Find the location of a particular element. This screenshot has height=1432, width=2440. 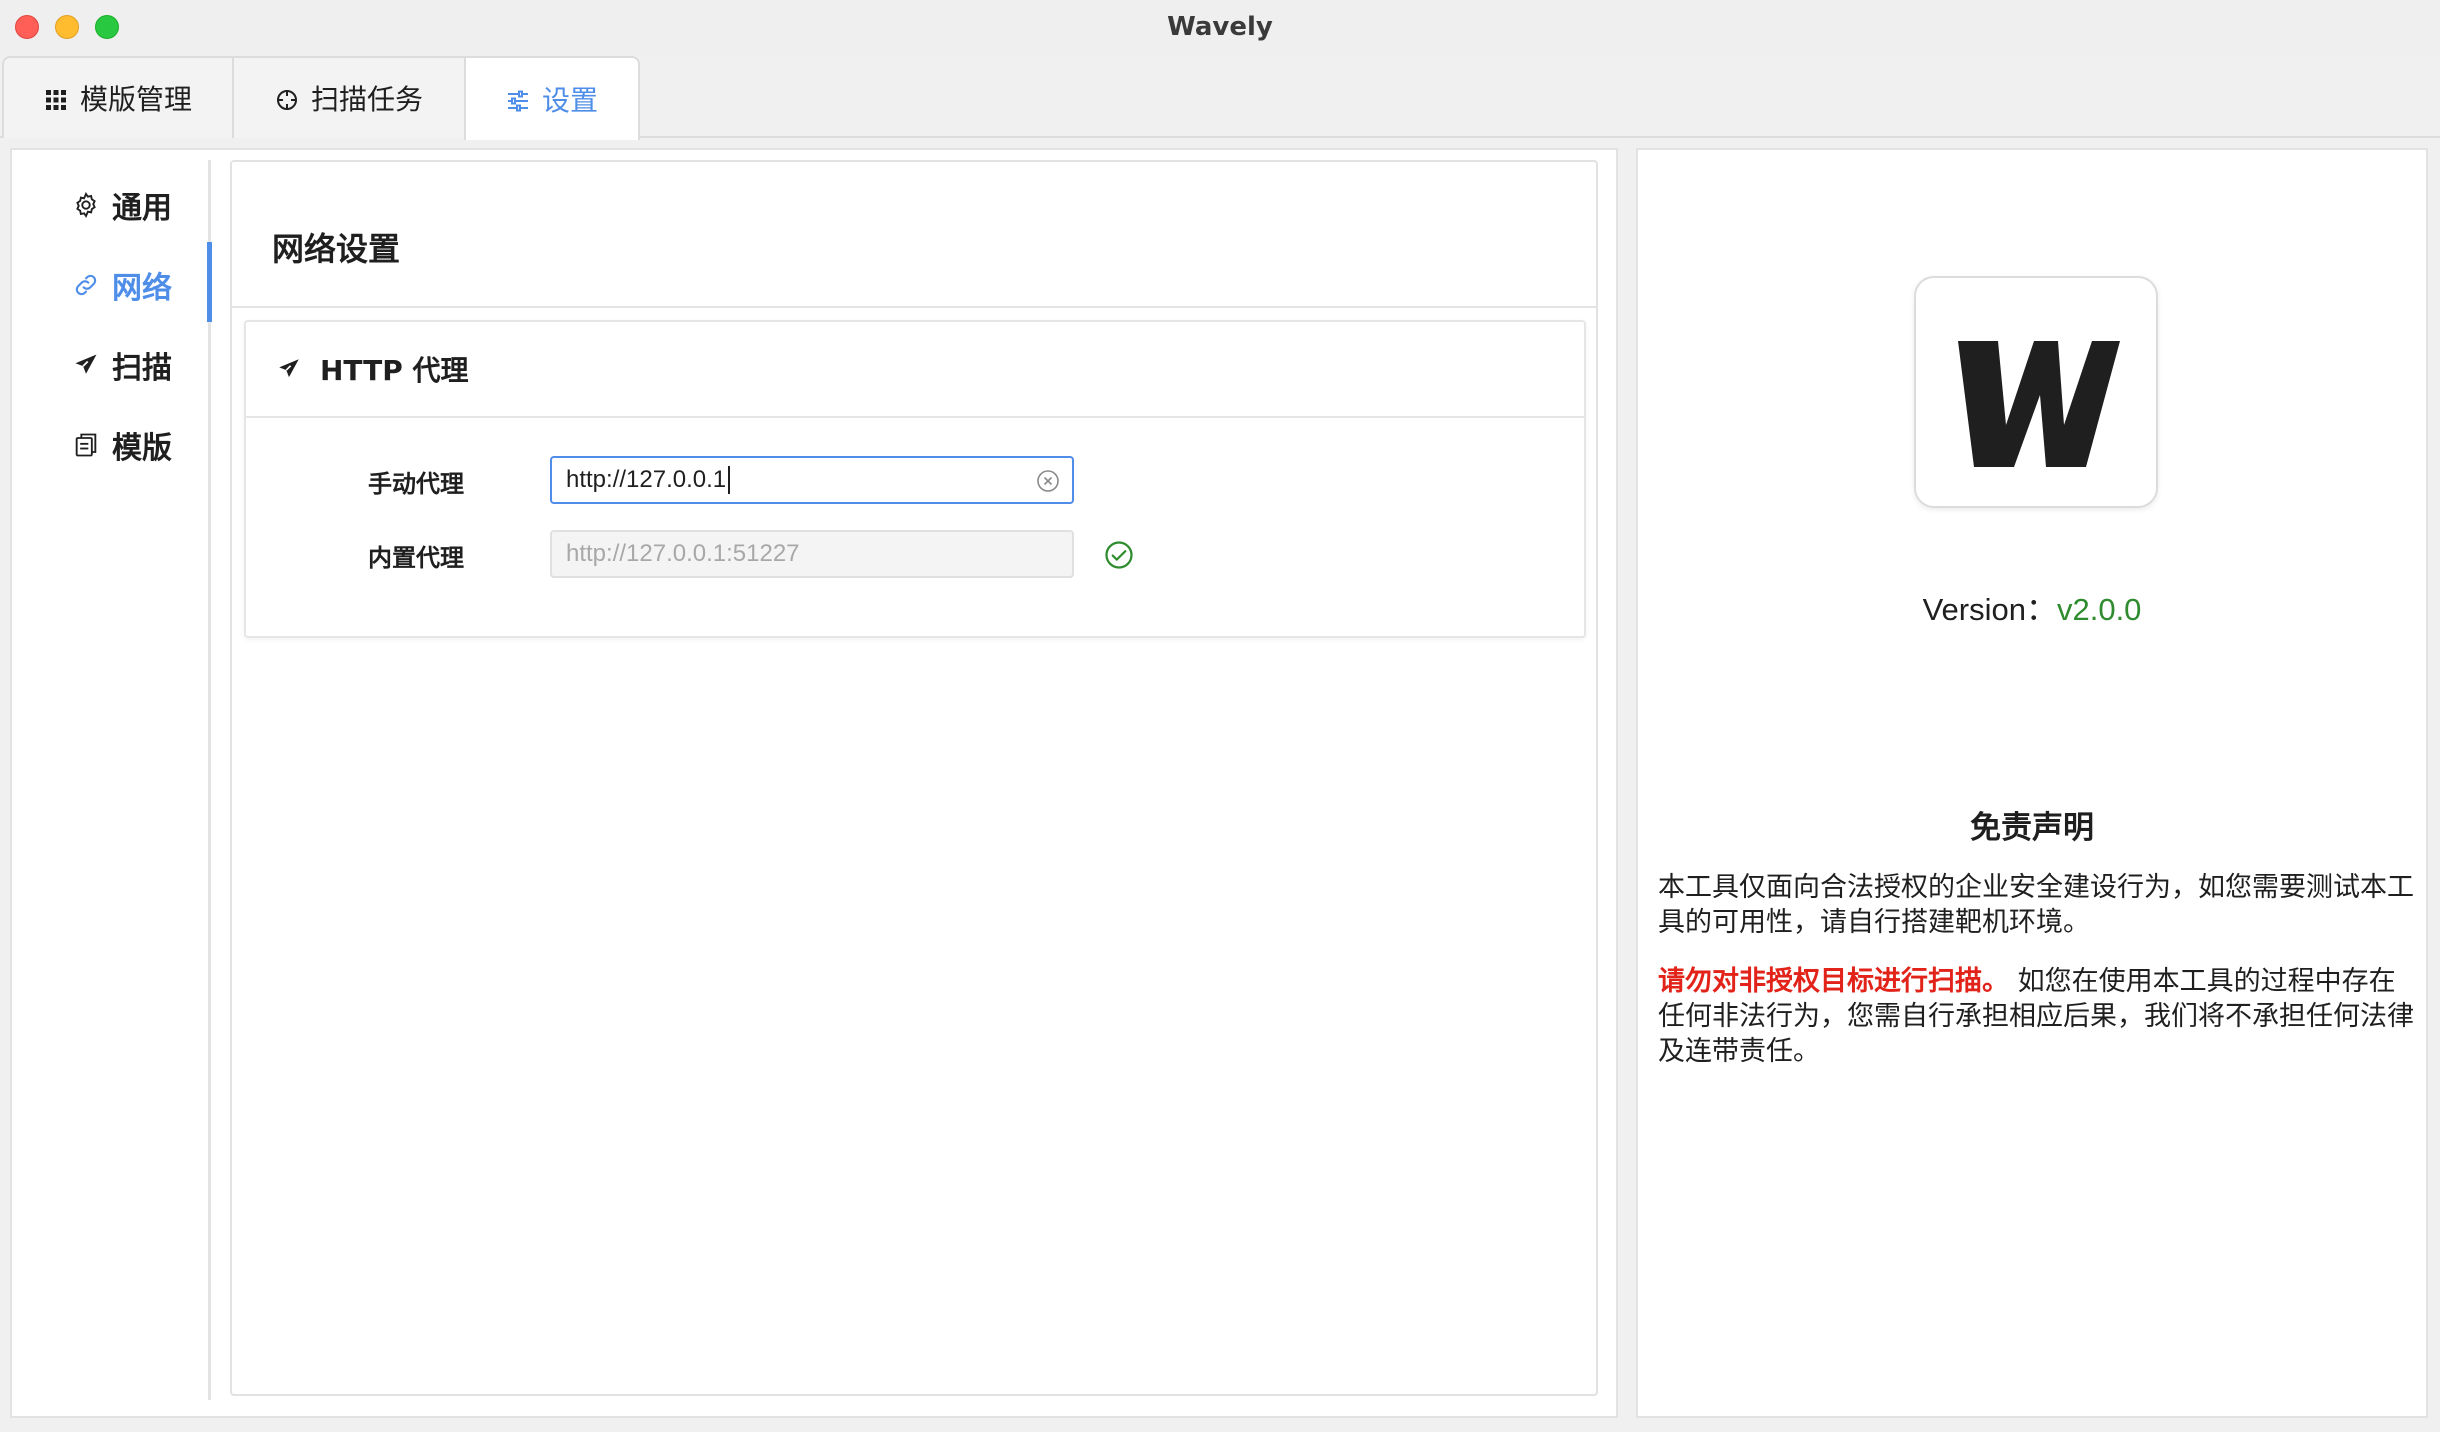

disclaimer-title: 免责声明 is located at coordinates (2032, 828).